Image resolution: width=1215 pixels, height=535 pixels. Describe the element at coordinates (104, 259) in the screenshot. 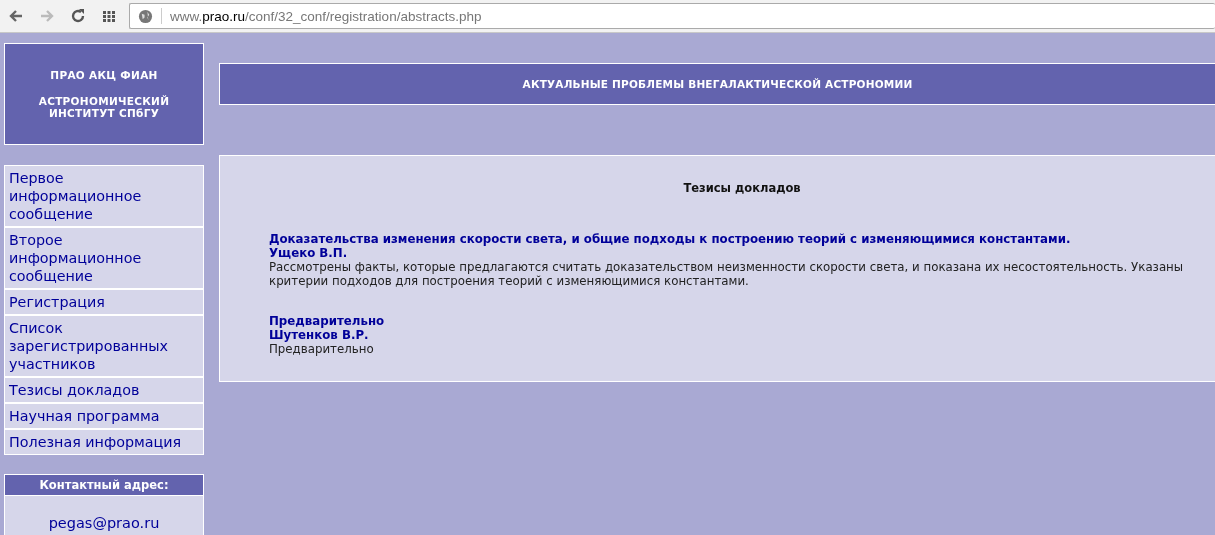

I see `nav-link: Второе информационное сообщение` at that location.